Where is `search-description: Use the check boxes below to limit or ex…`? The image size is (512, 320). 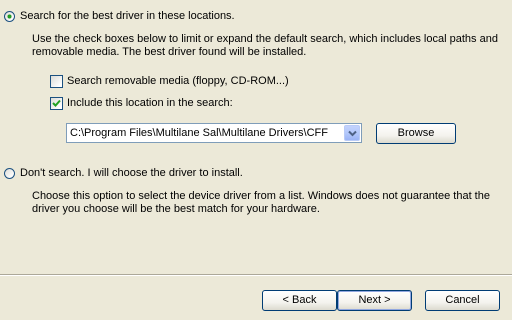
search-description: Use the check boxes below to limit or ex… is located at coordinates (265, 45).